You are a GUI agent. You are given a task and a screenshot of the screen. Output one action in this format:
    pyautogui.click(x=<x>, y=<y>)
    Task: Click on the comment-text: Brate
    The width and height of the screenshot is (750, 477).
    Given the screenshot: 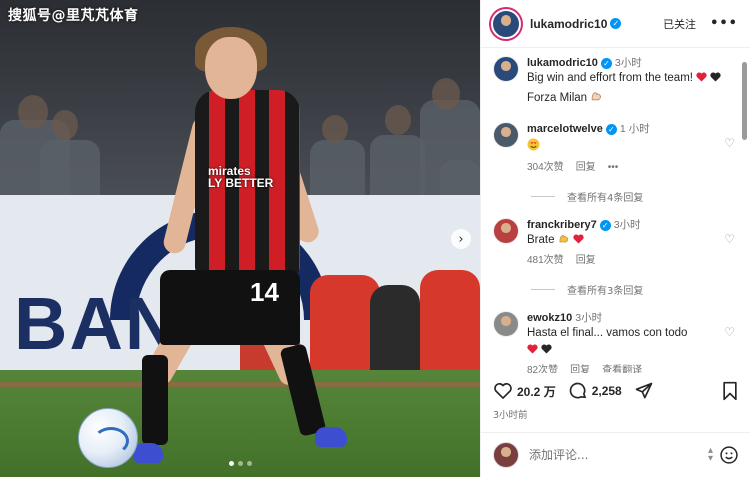 What is the action you would take?
    pyautogui.click(x=541, y=240)
    